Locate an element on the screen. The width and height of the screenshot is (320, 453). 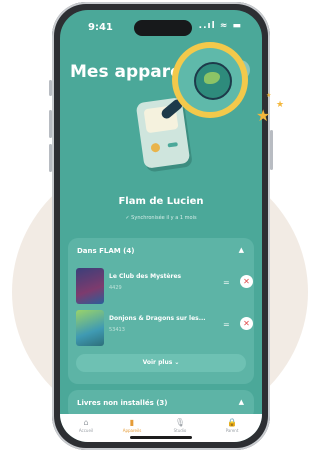
magnifier-illustration is located at coordinates (210, 80).